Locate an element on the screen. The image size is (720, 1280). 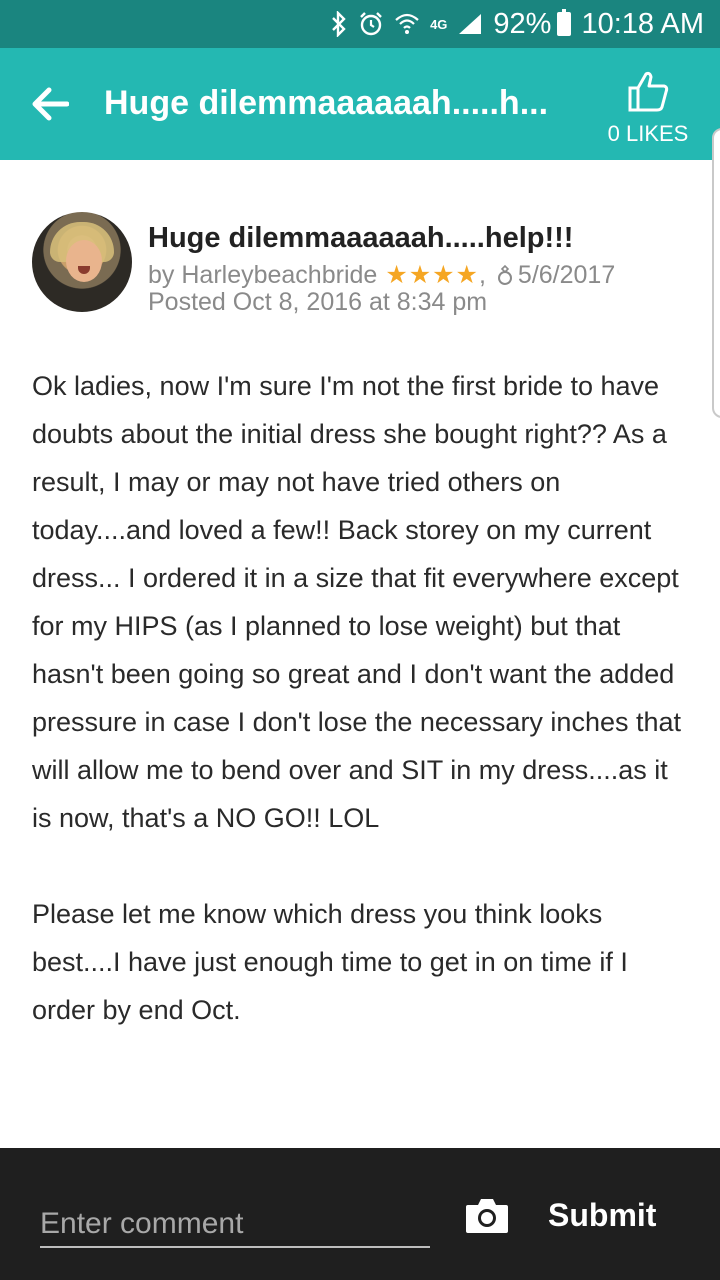
wedding-date: 5/6/2017 is located at coordinates (566, 274).